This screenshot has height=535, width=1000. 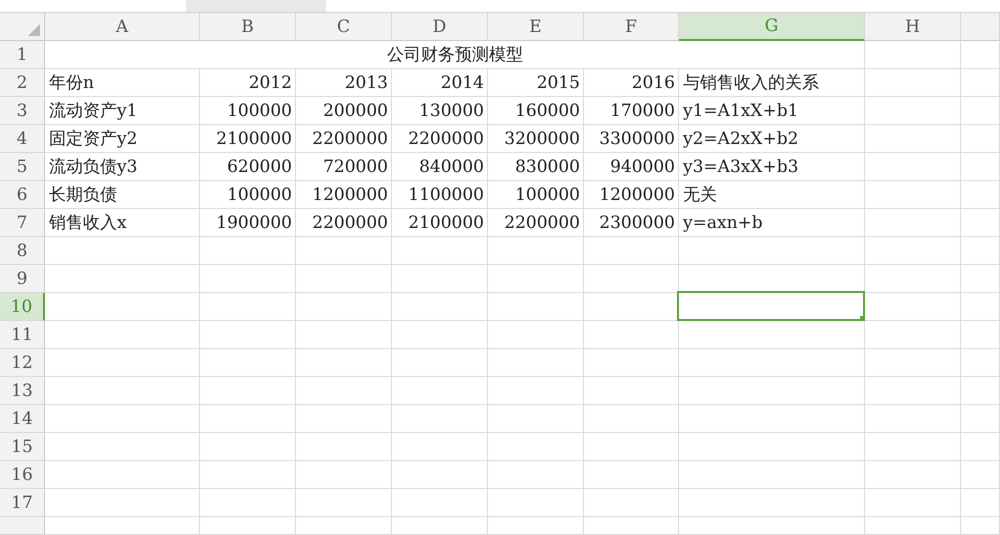 I want to click on row-header: 17, so click(x=22, y=503).